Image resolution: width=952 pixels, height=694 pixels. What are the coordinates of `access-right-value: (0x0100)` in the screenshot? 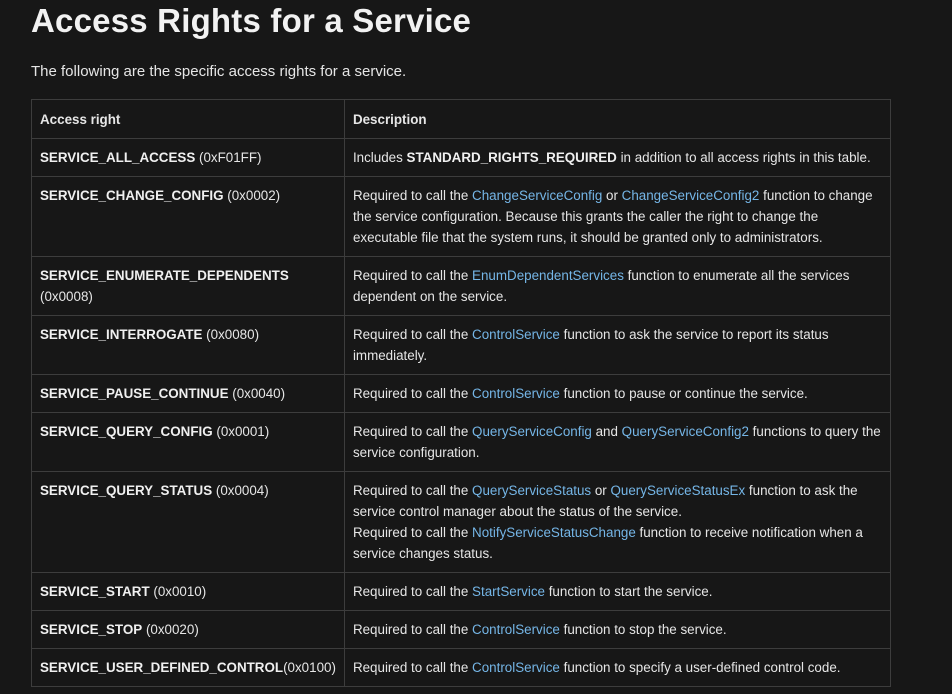 It's located at (309, 667).